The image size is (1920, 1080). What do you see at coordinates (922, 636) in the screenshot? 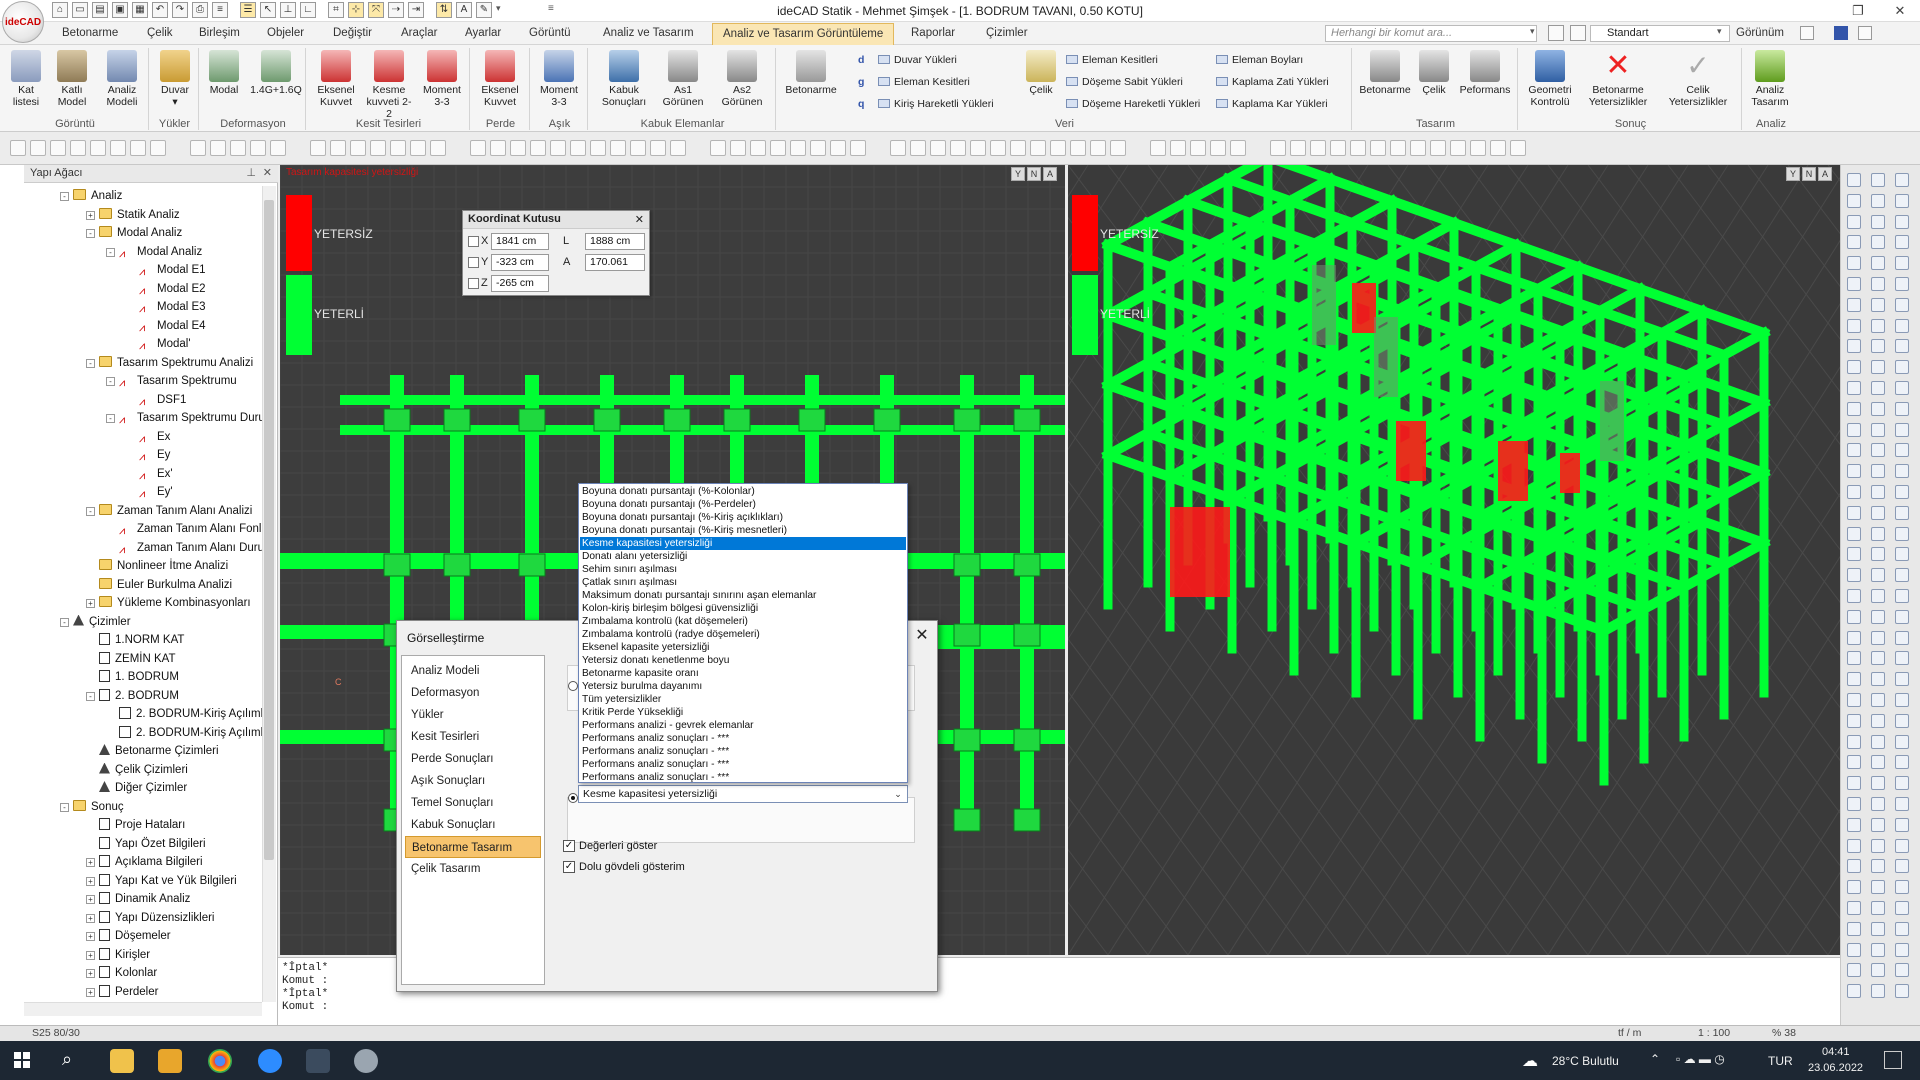
I see `dialog-close-button: ✕` at bounding box center [922, 636].